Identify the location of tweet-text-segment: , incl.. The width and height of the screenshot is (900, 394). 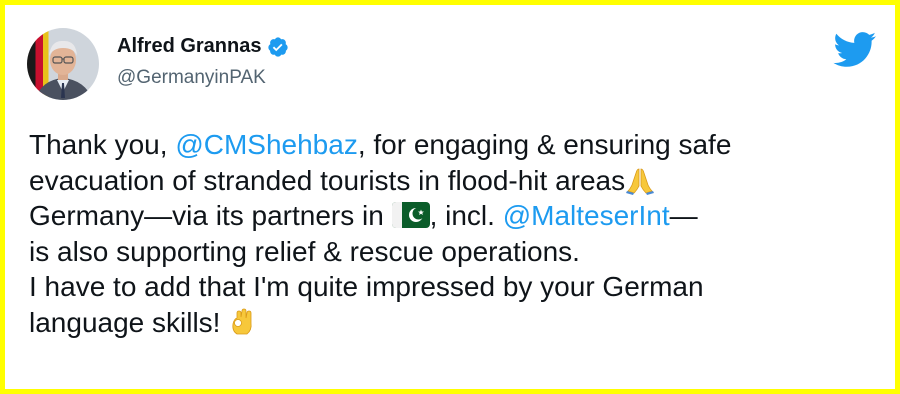
(466, 215).